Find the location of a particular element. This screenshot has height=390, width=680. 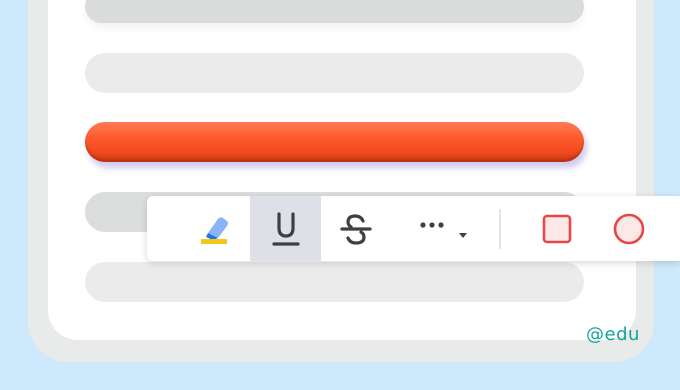

chevron-down-icon is located at coordinates (463, 235).